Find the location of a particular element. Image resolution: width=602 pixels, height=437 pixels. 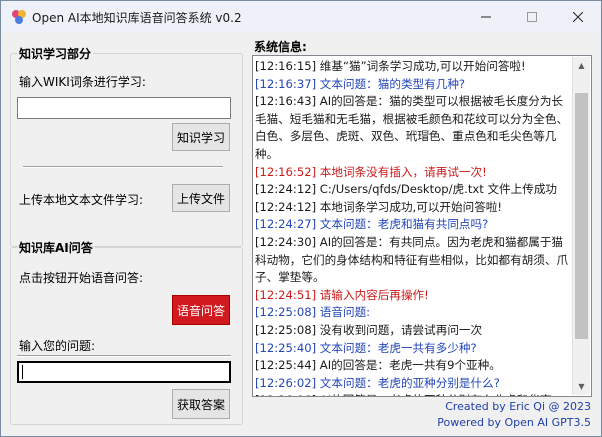

app-logo-icon is located at coordinates (19, 17).